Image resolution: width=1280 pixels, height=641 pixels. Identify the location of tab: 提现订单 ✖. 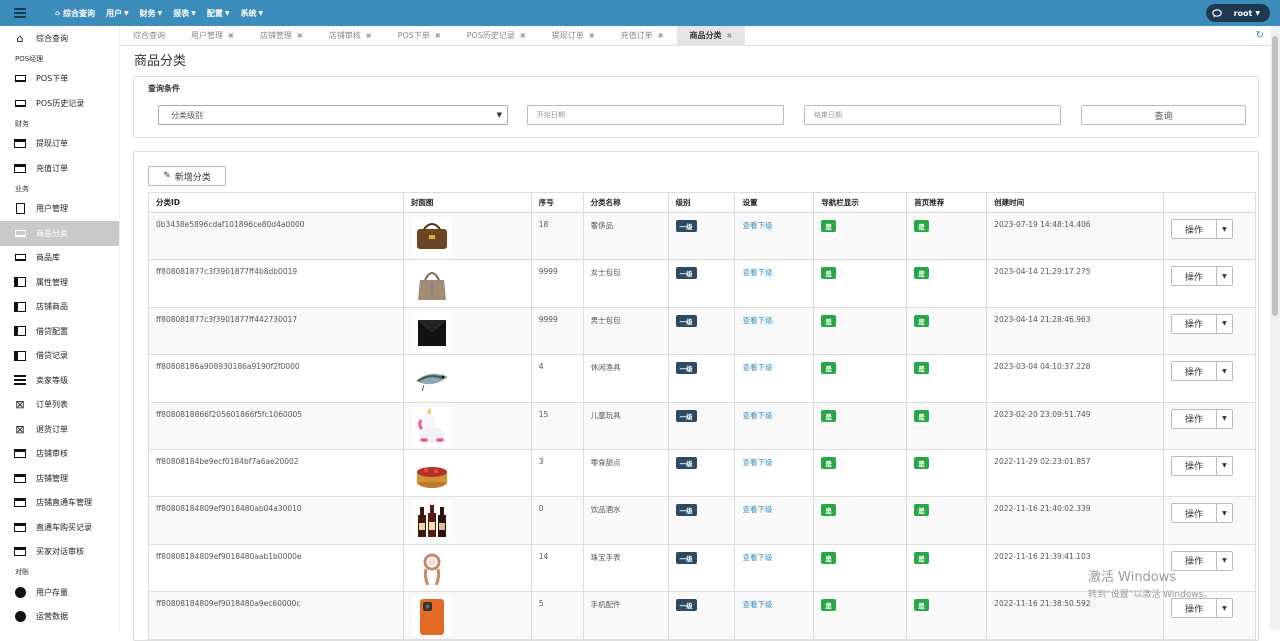
(573, 36).